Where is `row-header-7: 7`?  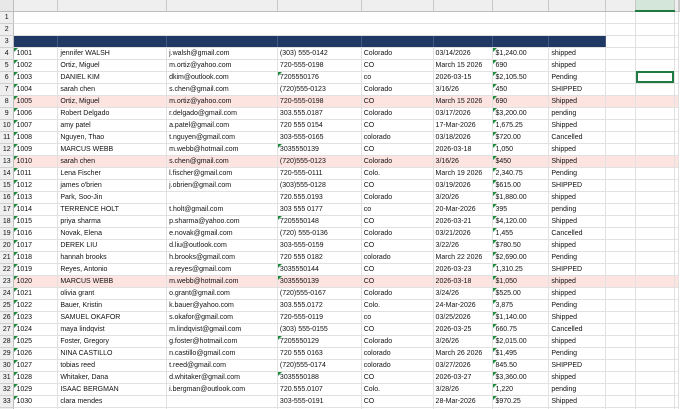
row-header-7: 7 is located at coordinates (7, 89).